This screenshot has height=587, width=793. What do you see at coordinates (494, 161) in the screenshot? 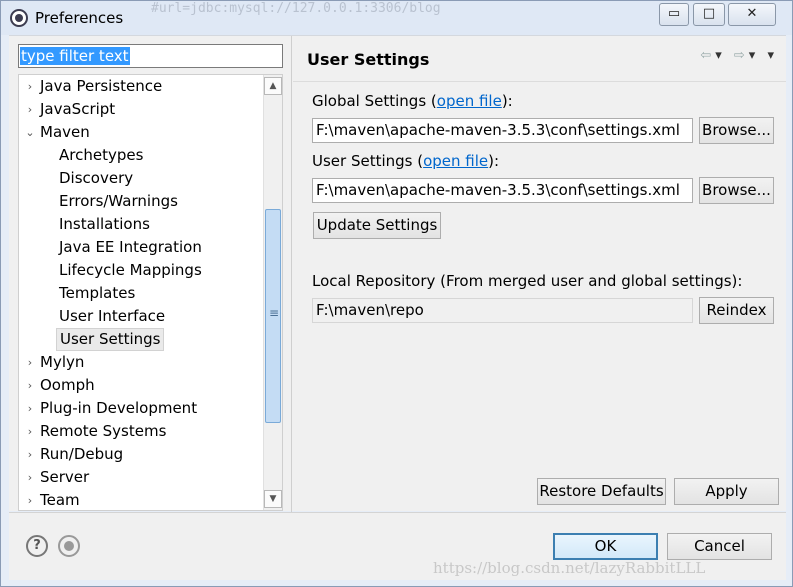
I see `user-settings-label-suffix: ):` at bounding box center [494, 161].